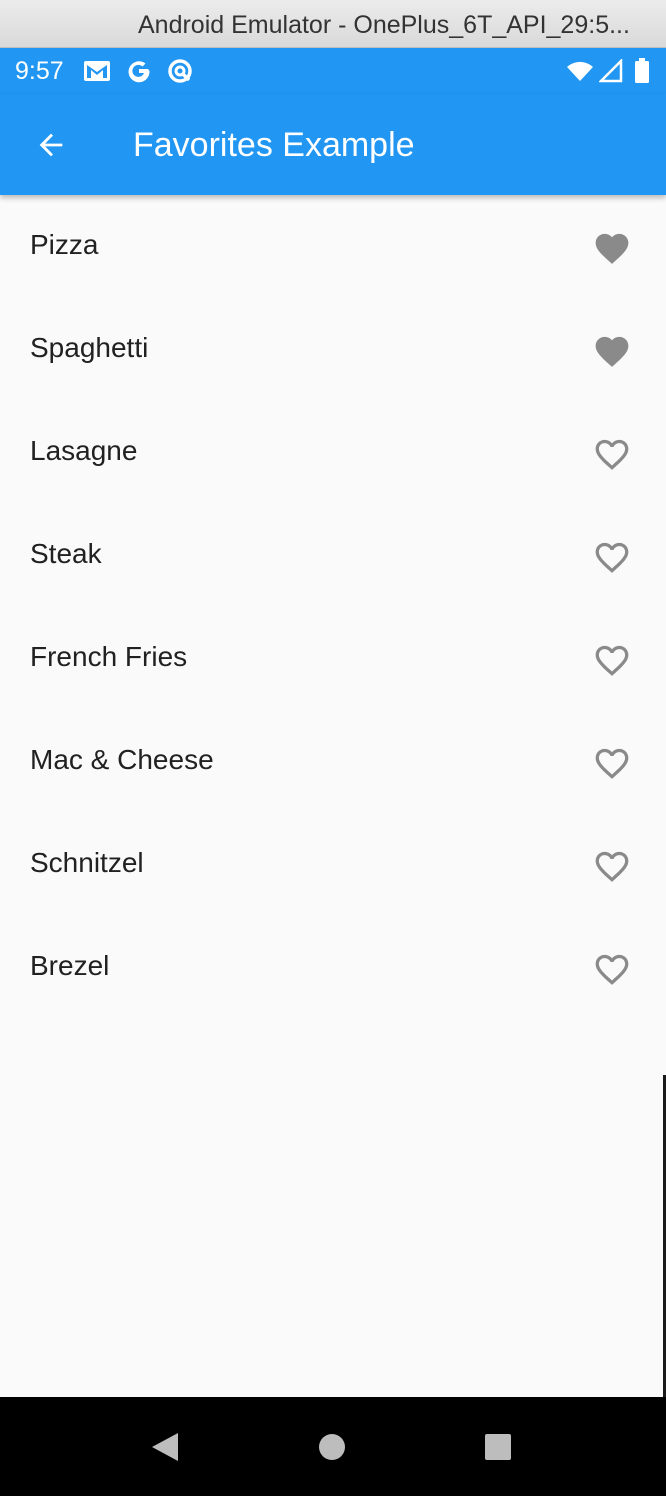  Describe the element at coordinates (70, 965) in the screenshot. I see `item-label: Brezel` at that location.